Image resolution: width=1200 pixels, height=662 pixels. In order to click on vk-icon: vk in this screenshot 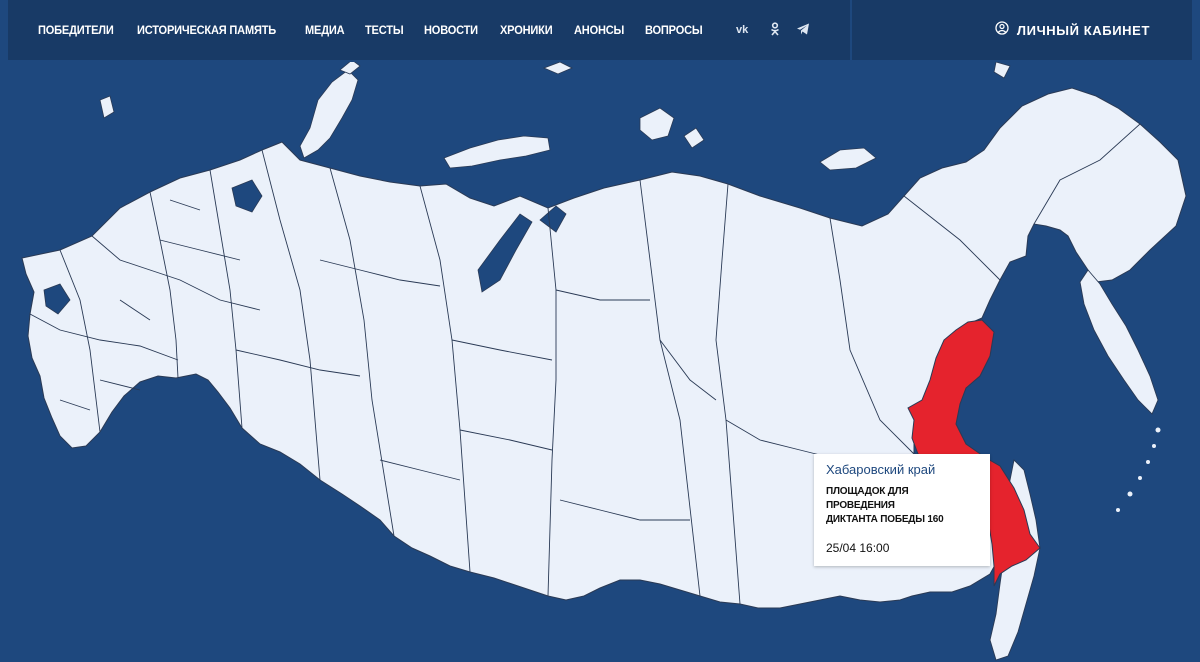, I will do `click(745, 29)`.